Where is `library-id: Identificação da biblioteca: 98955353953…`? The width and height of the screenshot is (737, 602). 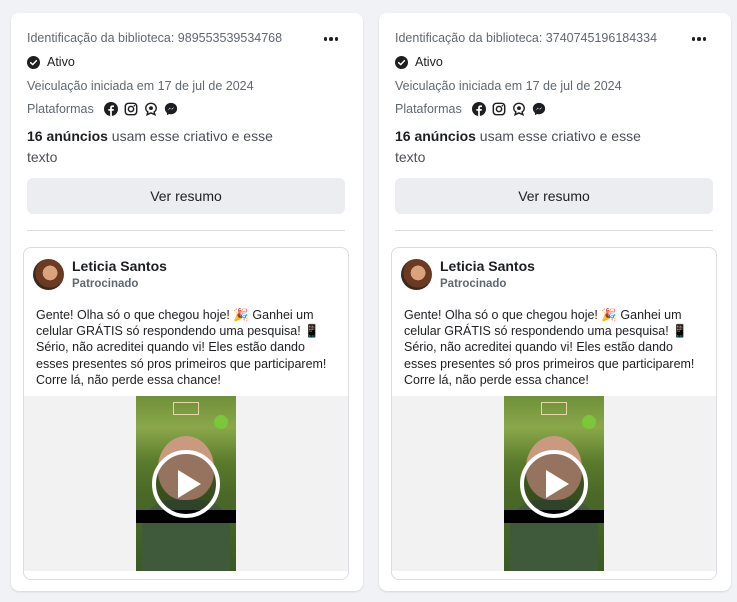
library-id: Identificação da biblioteca: 98955353953… is located at coordinates (155, 38).